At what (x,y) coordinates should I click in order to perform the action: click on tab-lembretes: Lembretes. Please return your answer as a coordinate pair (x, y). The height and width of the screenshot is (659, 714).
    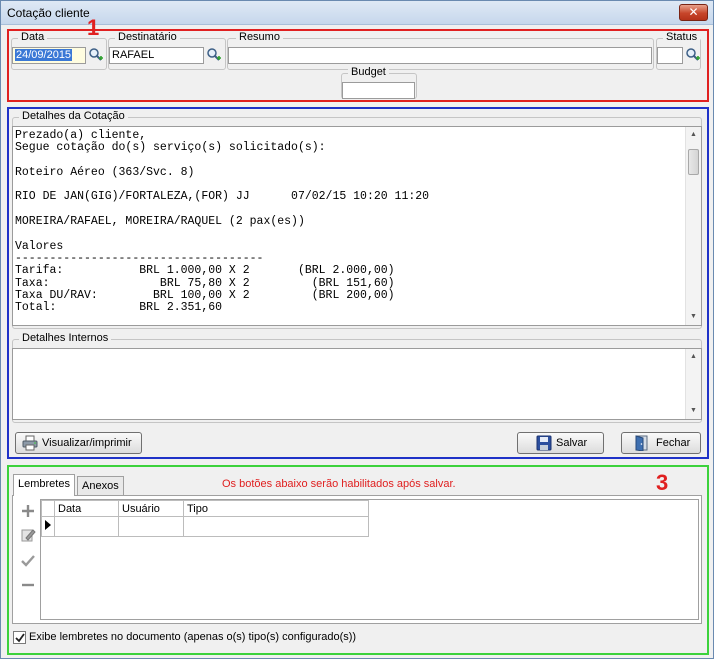
    Looking at the image, I should click on (44, 485).